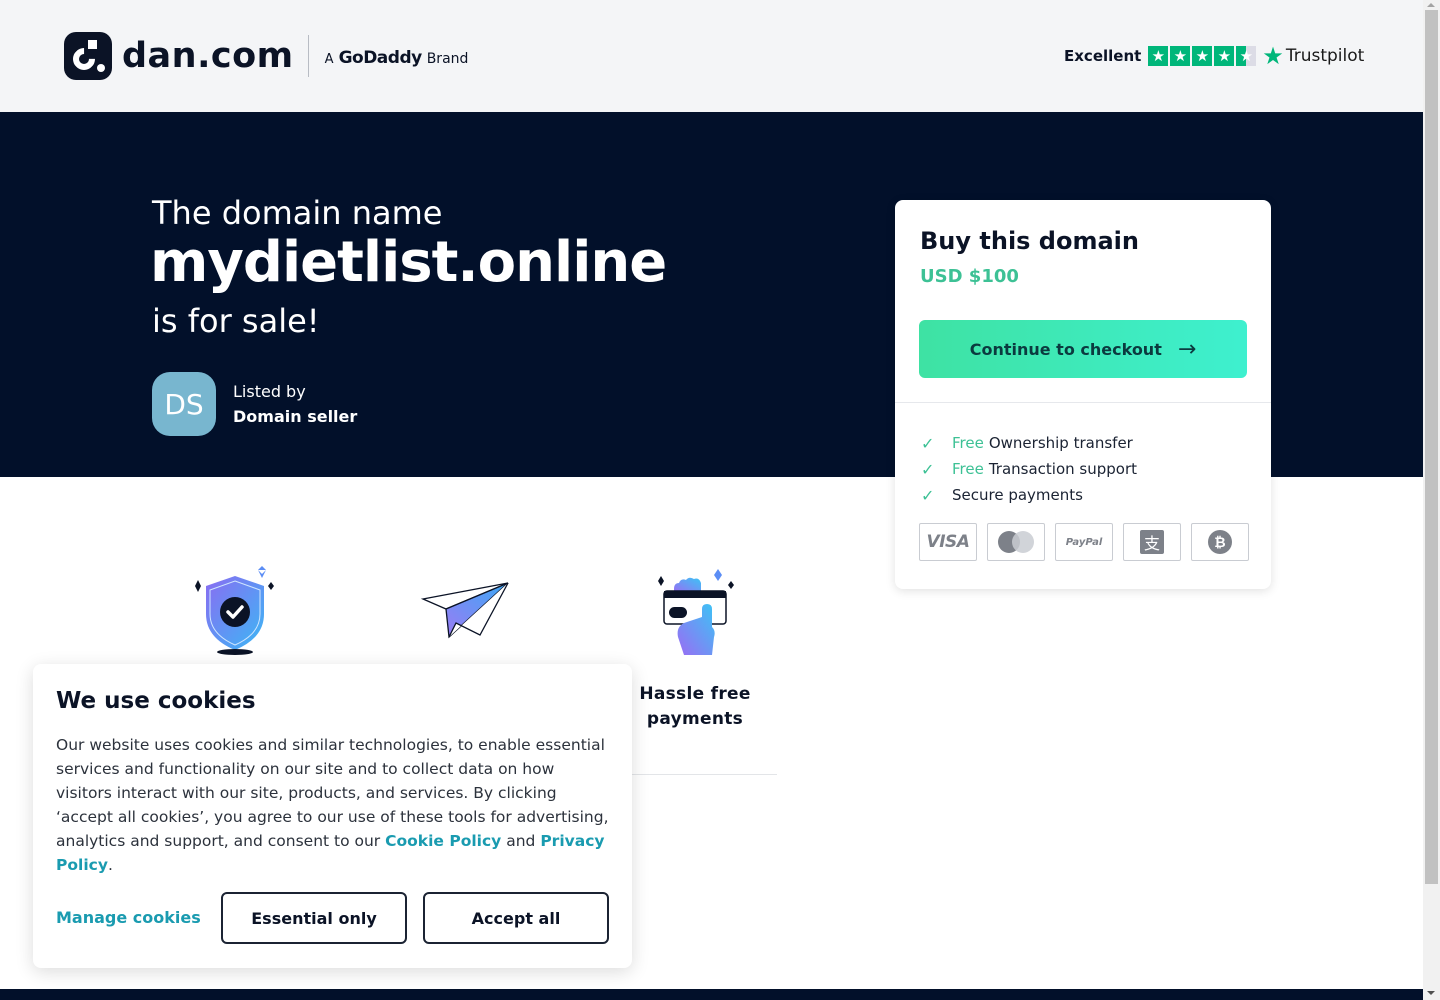 This screenshot has width=1440, height=1000. I want to click on half-star-icon: ★, so click(1246, 56).